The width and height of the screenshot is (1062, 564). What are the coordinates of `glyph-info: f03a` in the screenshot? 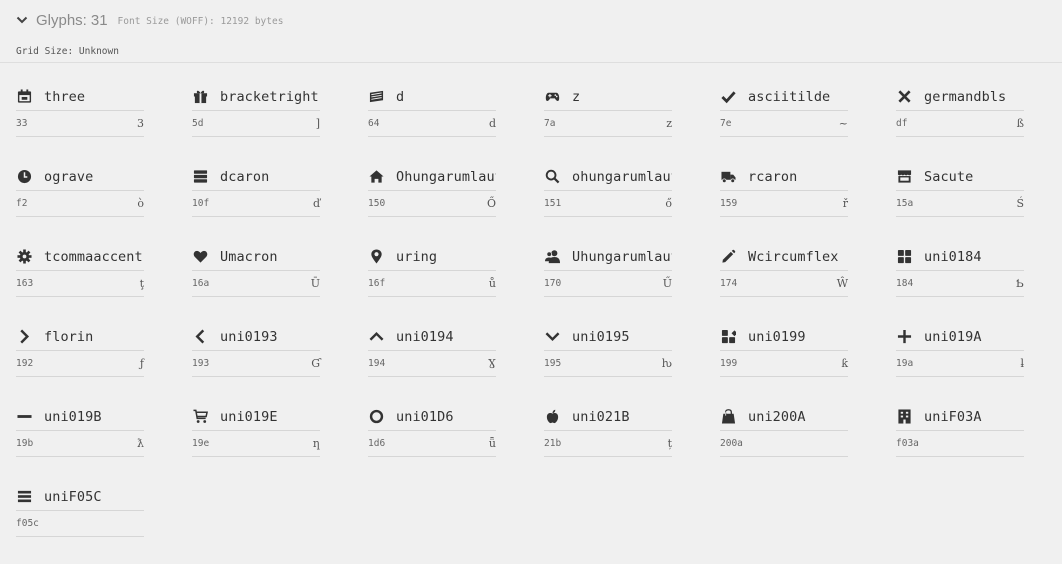 It's located at (960, 444).